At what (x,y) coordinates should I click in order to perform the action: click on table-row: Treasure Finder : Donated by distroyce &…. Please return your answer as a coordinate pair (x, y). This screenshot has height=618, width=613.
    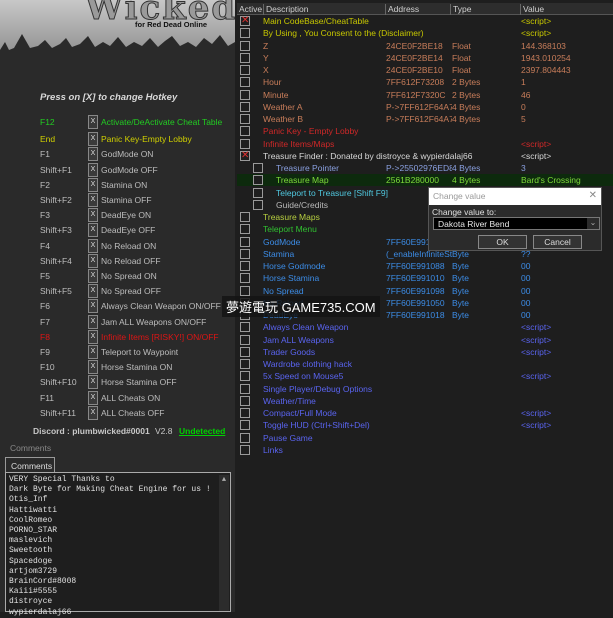
    Looking at the image, I should click on (425, 156).